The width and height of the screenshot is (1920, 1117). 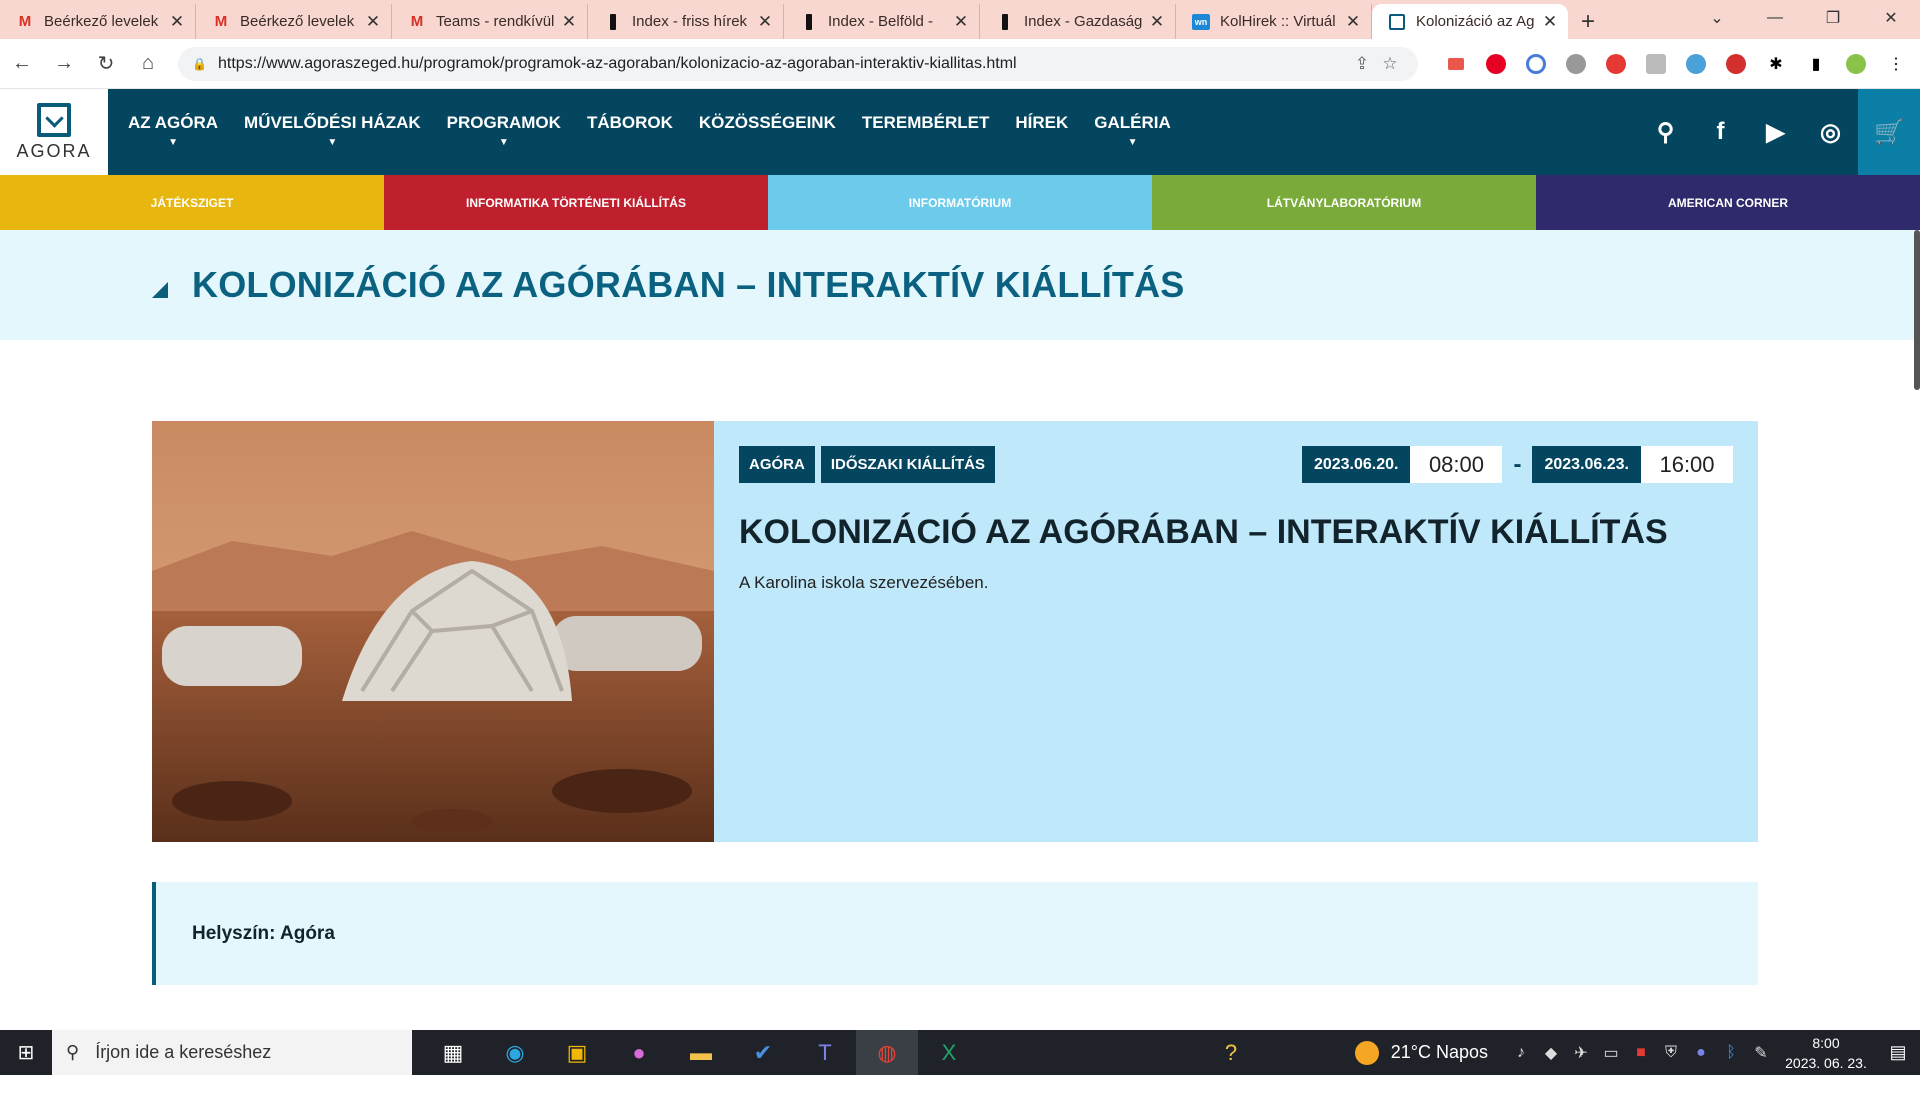 What do you see at coordinates (1231, 1052) in the screenshot?
I see `help-icon: ?` at bounding box center [1231, 1052].